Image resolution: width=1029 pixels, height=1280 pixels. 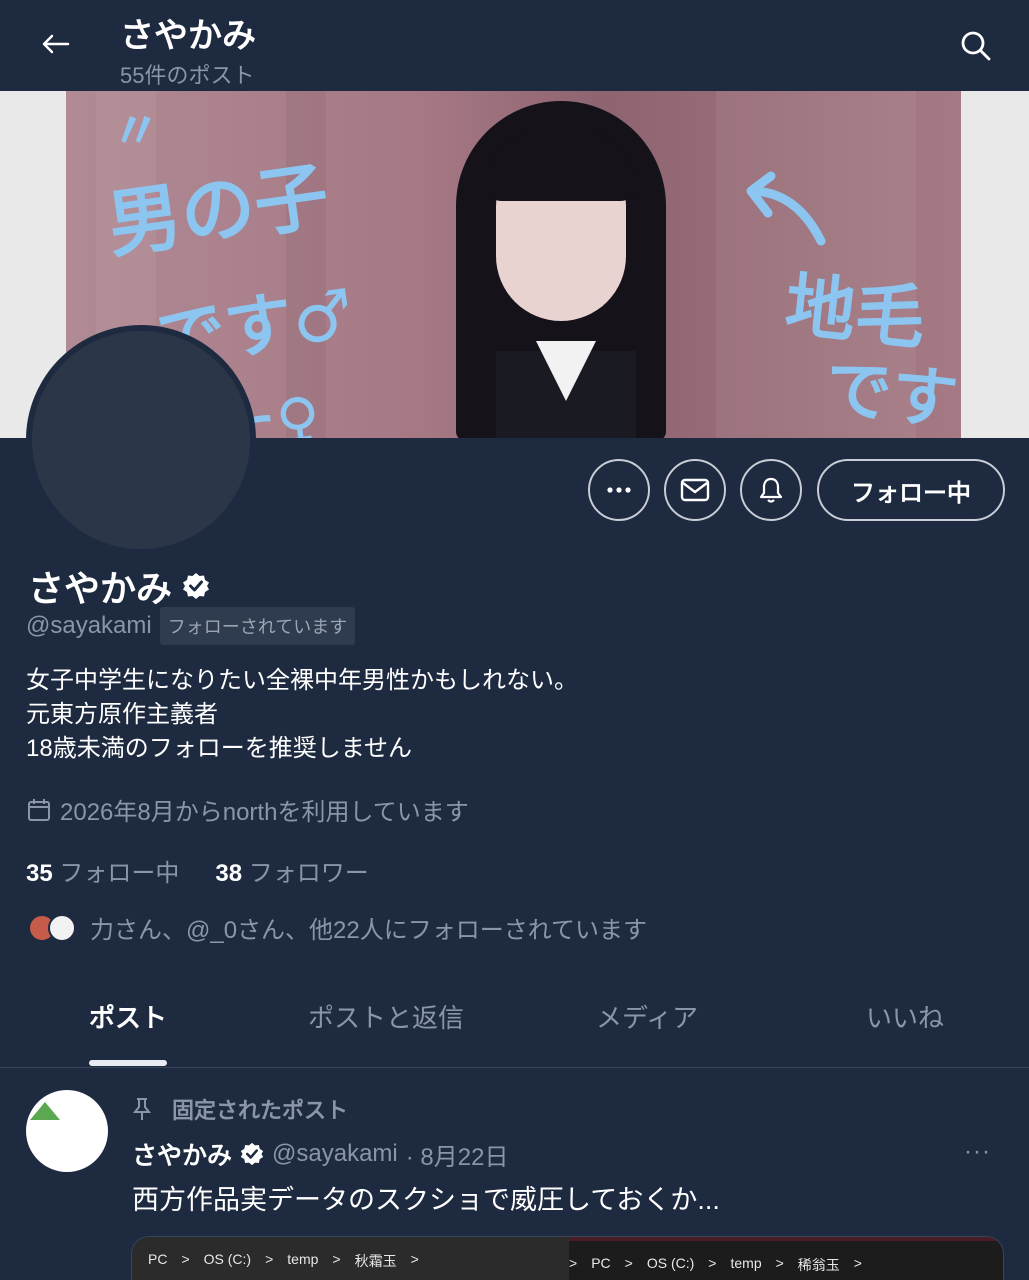 I want to click on post-date: · 8月22日, so click(x=457, y=1154).